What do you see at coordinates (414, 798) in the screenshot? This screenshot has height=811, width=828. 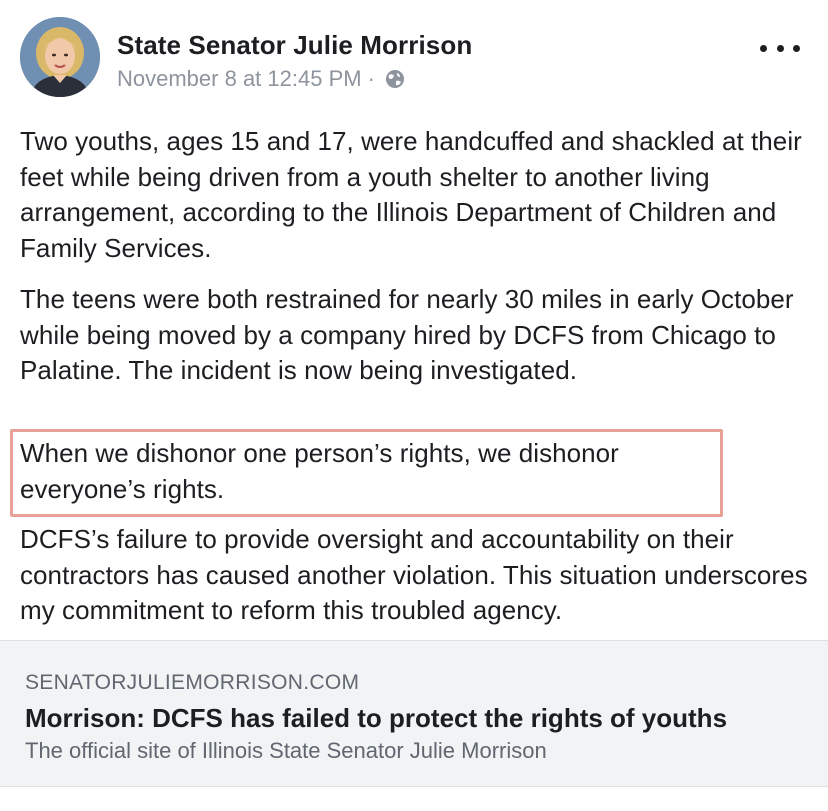 I see `bottom-divider` at bounding box center [414, 798].